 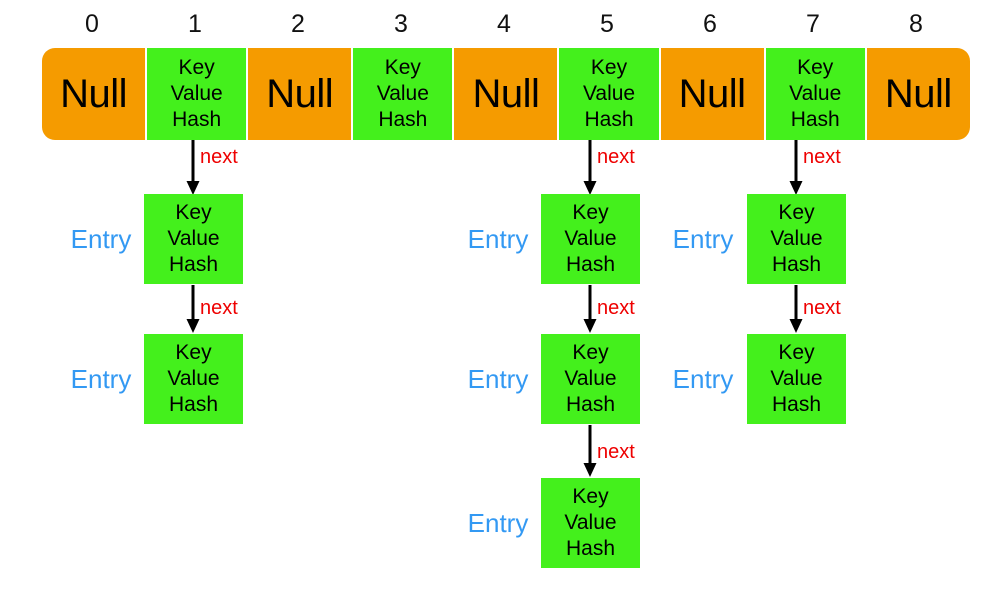 What do you see at coordinates (710, 24) in the screenshot?
I see `bucket-index-6: 6` at bounding box center [710, 24].